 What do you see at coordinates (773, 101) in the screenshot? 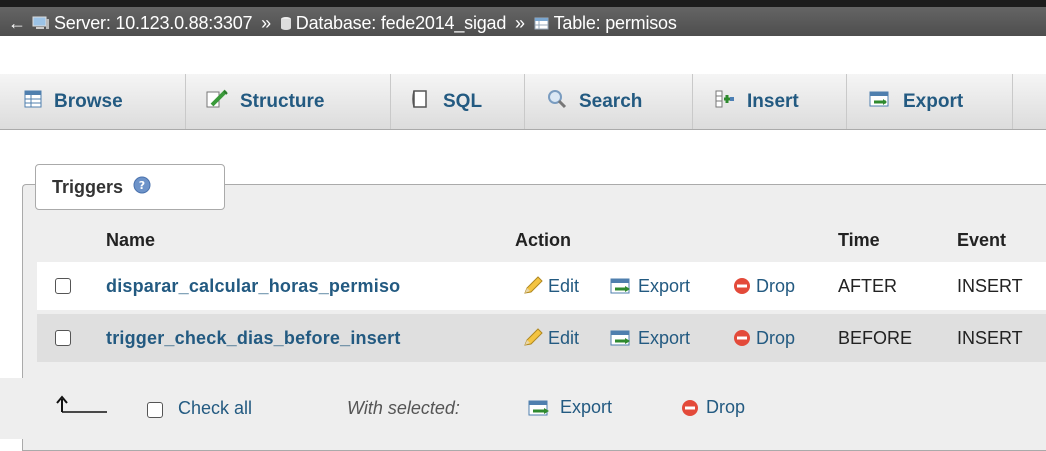
I see `tab-label: Insert` at bounding box center [773, 101].